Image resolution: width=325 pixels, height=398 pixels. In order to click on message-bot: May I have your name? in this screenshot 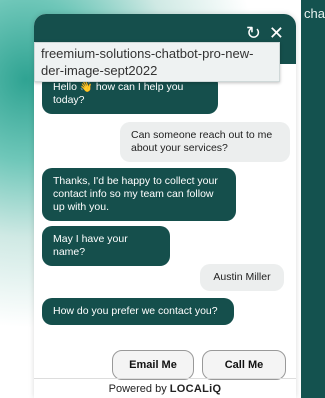, I will do `click(106, 246)`.